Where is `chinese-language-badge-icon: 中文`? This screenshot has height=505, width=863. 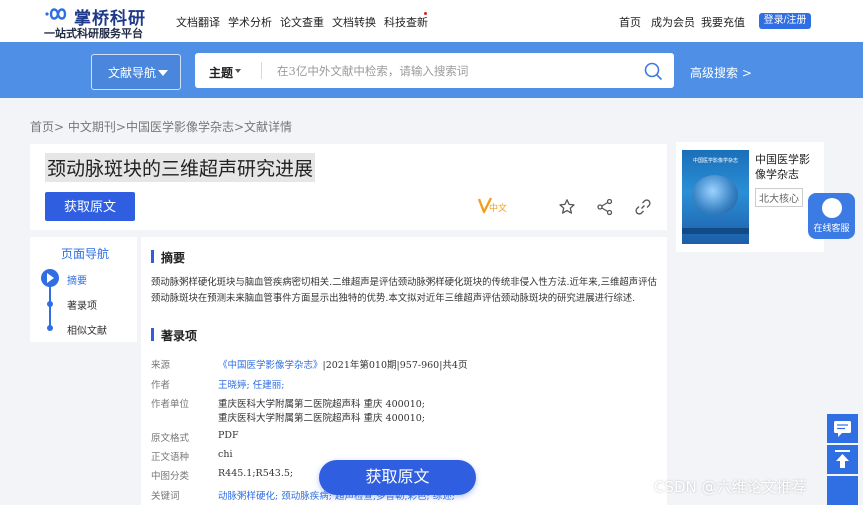 chinese-language-badge-icon: 中文 is located at coordinates (492, 205).